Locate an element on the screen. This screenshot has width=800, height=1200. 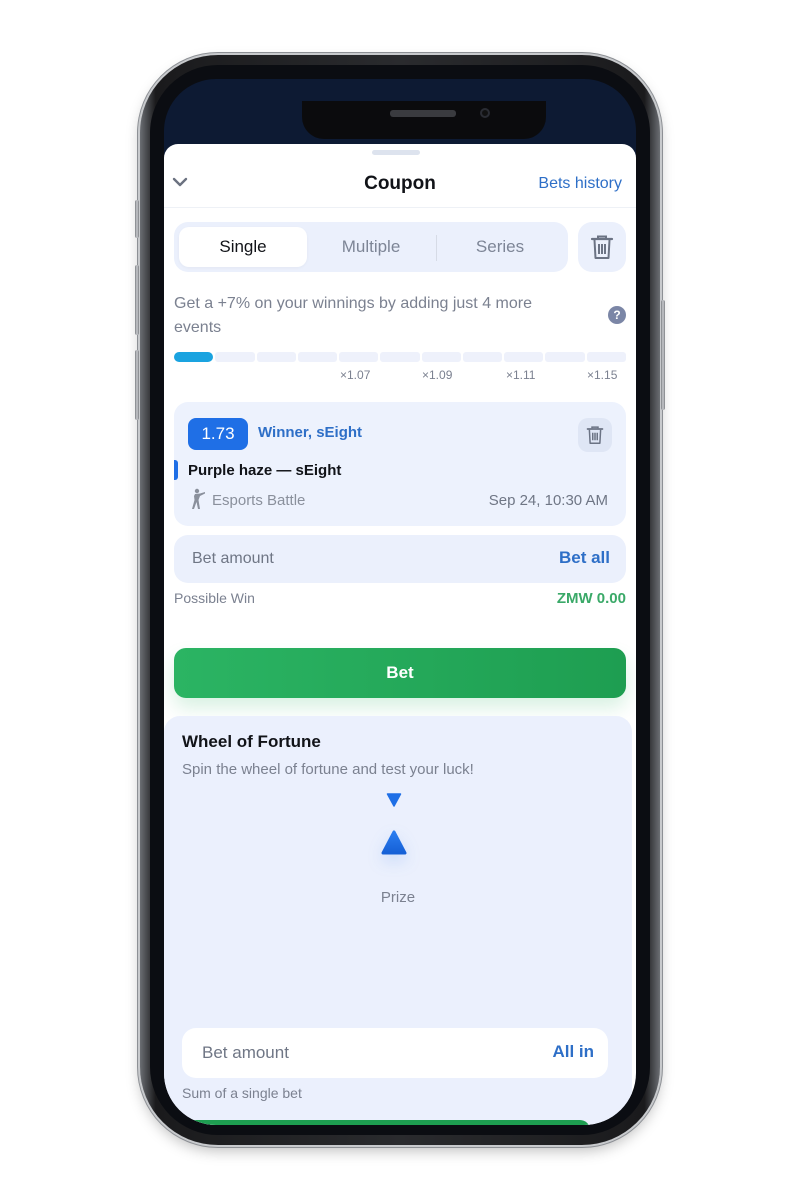
esports-soldier-icon is located at coordinates (198, 498).